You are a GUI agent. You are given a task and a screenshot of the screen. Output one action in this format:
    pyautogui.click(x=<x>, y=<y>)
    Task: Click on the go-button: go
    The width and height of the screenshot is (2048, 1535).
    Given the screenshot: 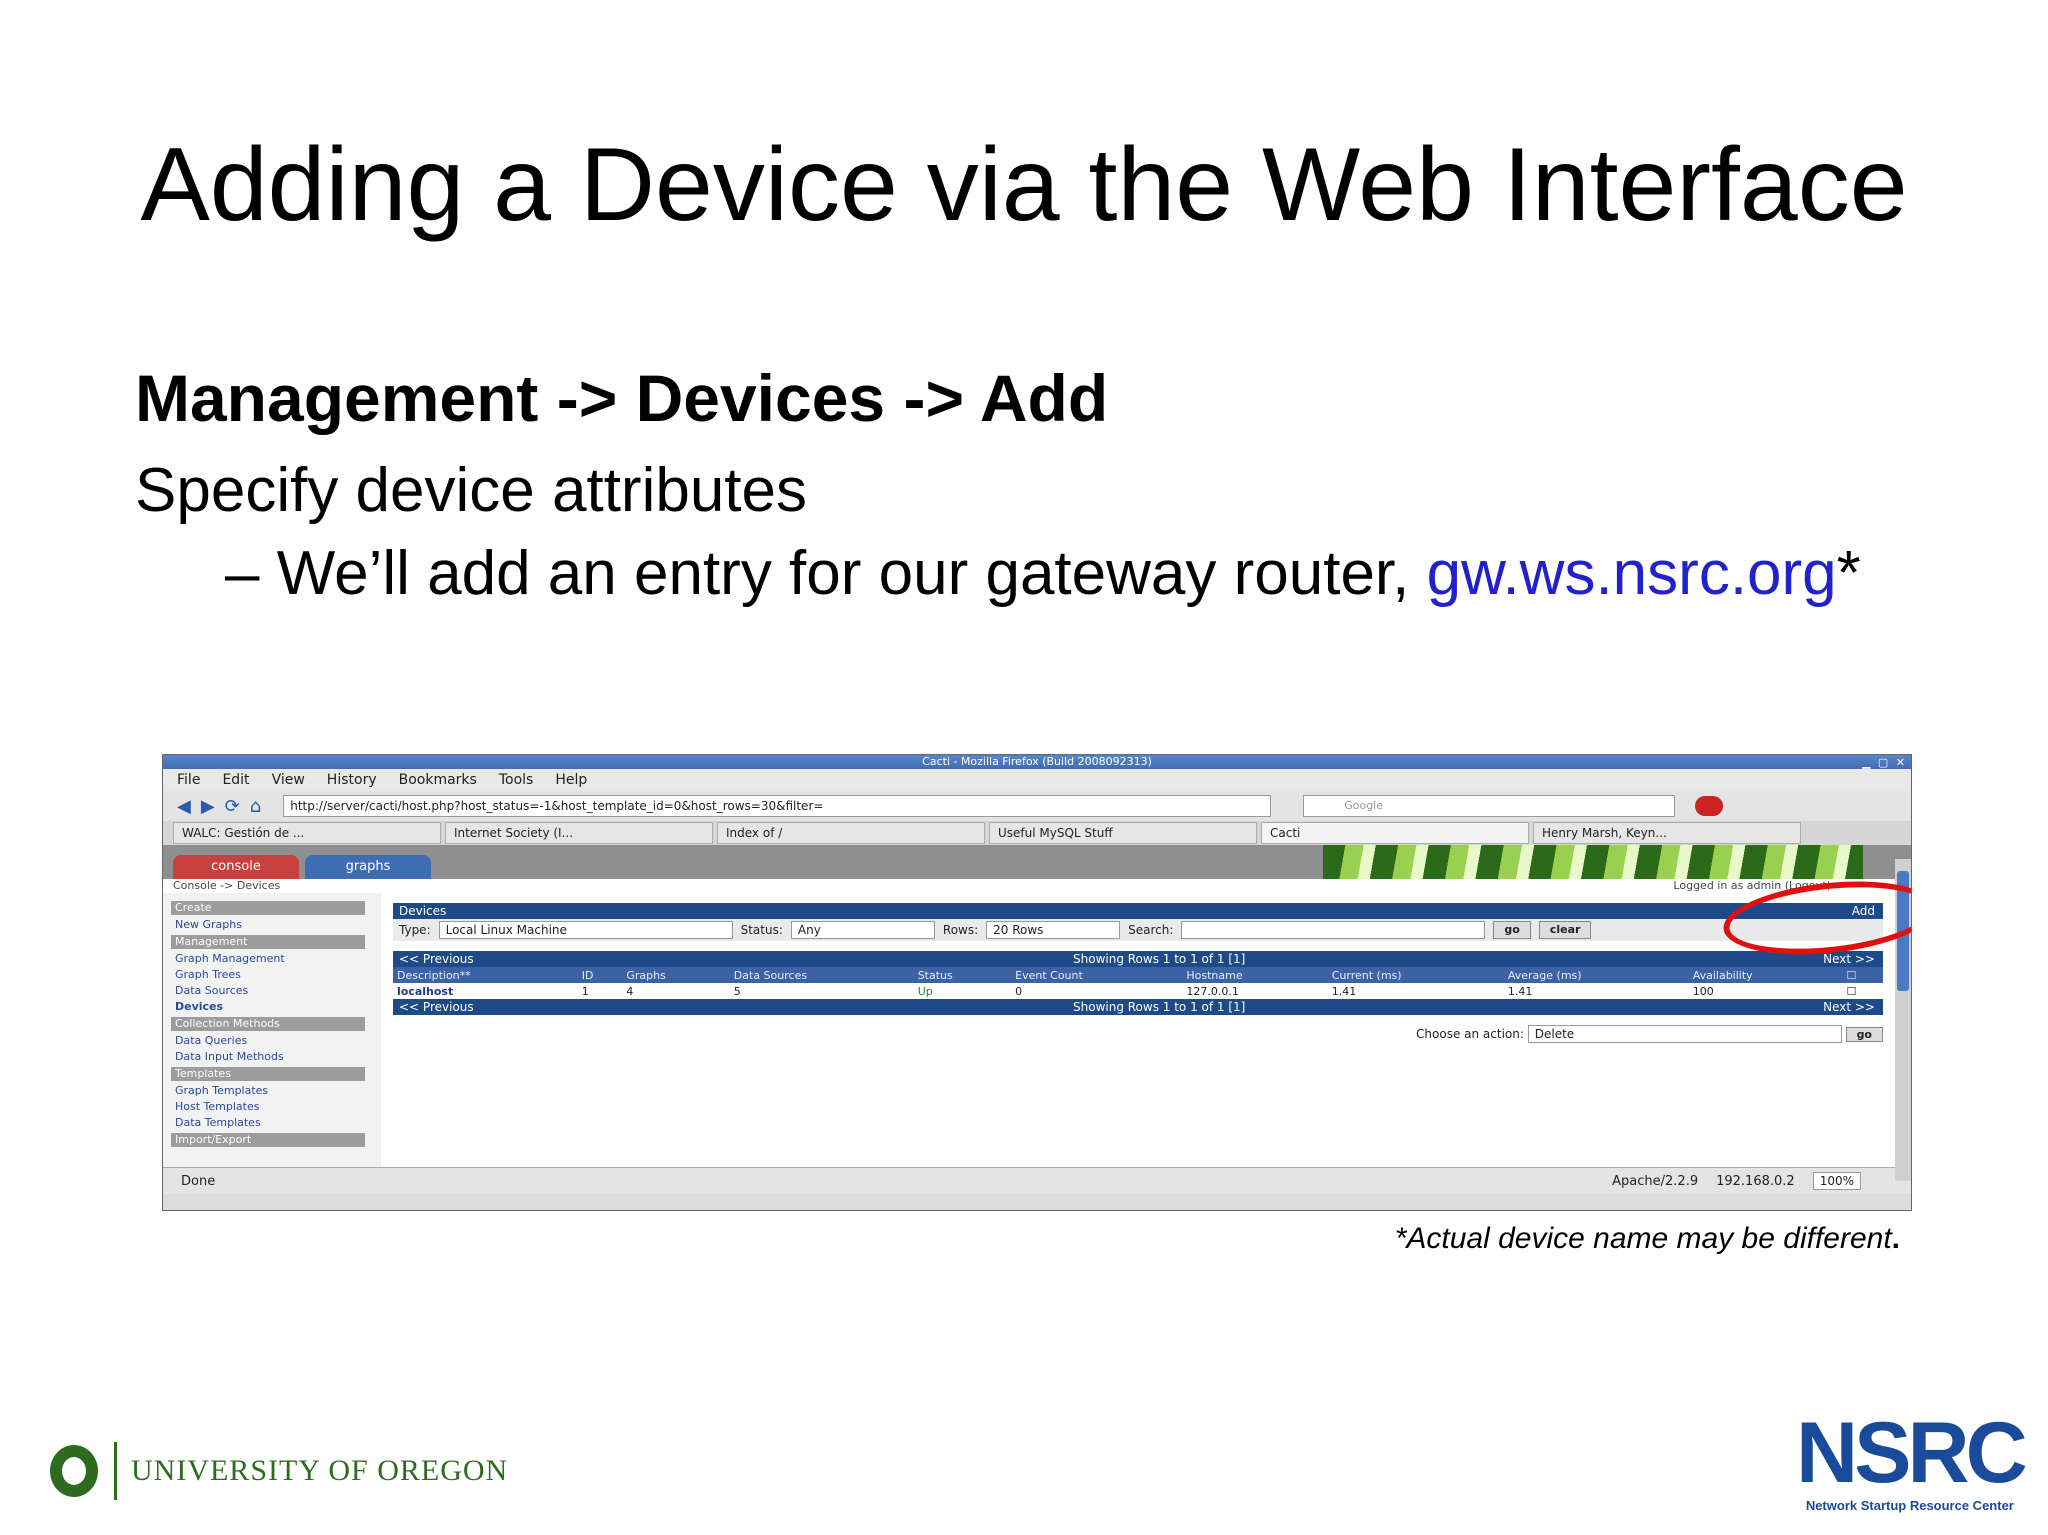 What is the action you would take?
    pyautogui.click(x=1512, y=930)
    